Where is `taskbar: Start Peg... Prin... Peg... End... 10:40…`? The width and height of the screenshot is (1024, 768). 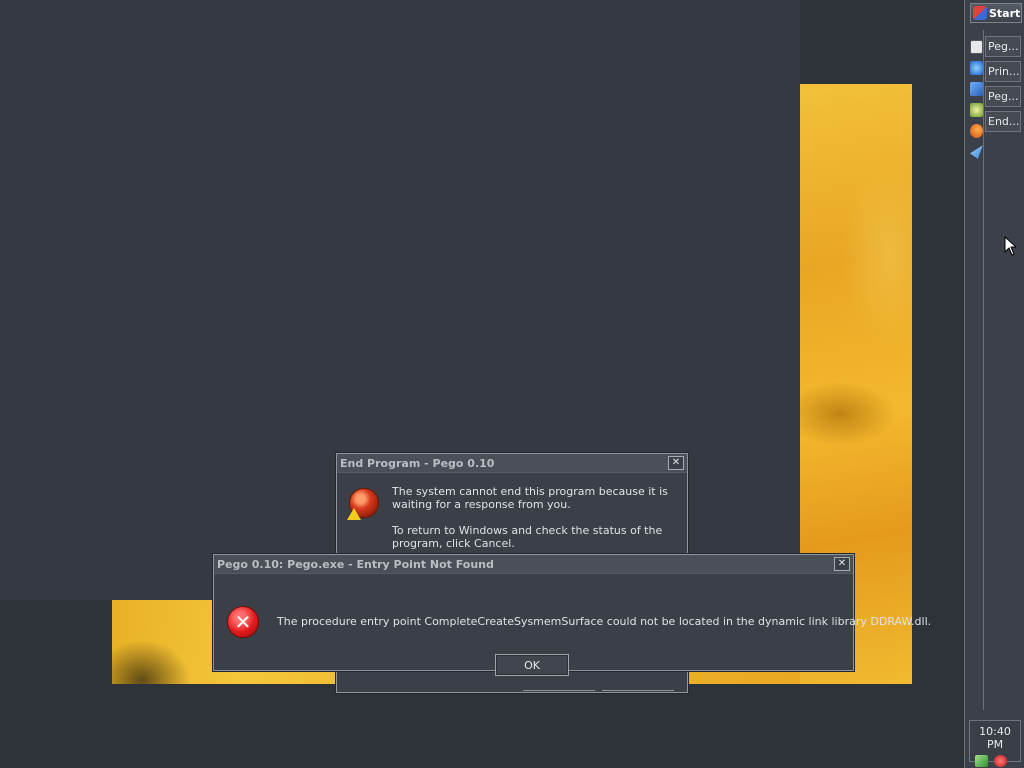 taskbar: Start Peg... Prin... Peg... End... 10:40… is located at coordinates (994, 384).